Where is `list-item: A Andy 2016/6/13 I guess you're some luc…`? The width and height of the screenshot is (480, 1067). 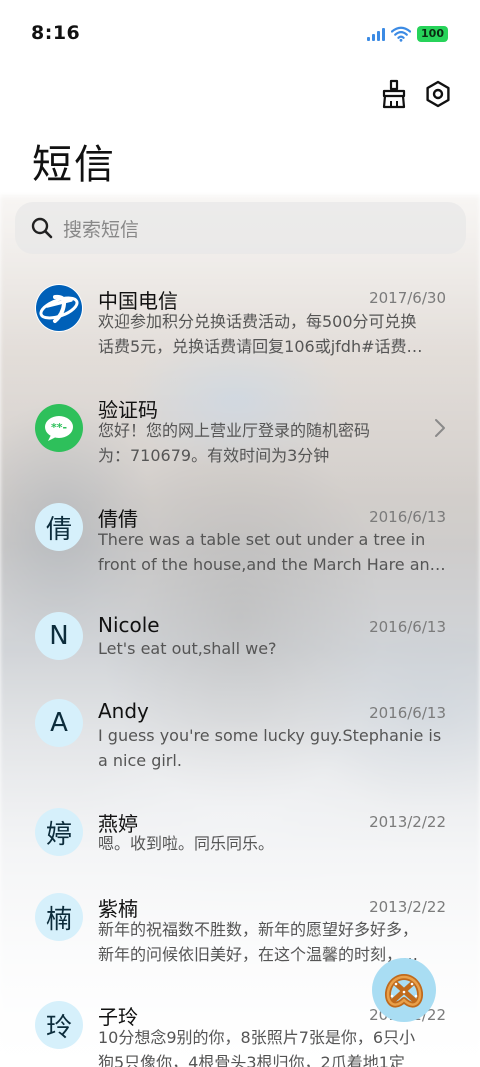
list-item: A Andy 2016/6/13 I guess you're some luc… is located at coordinates (240, 738).